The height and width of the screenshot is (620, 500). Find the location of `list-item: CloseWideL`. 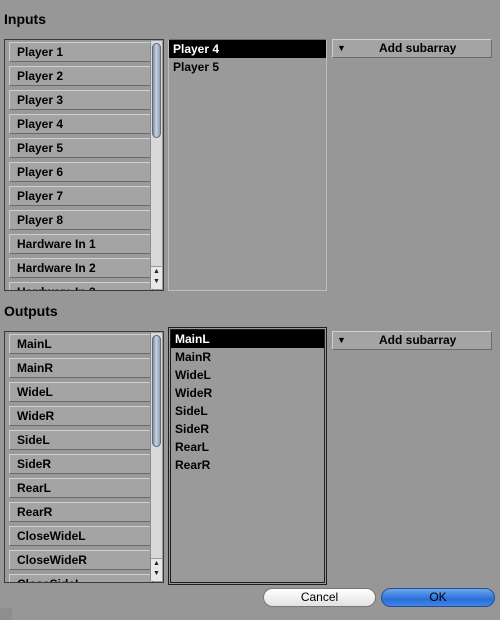

list-item: CloseWideL is located at coordinates (81, 536).